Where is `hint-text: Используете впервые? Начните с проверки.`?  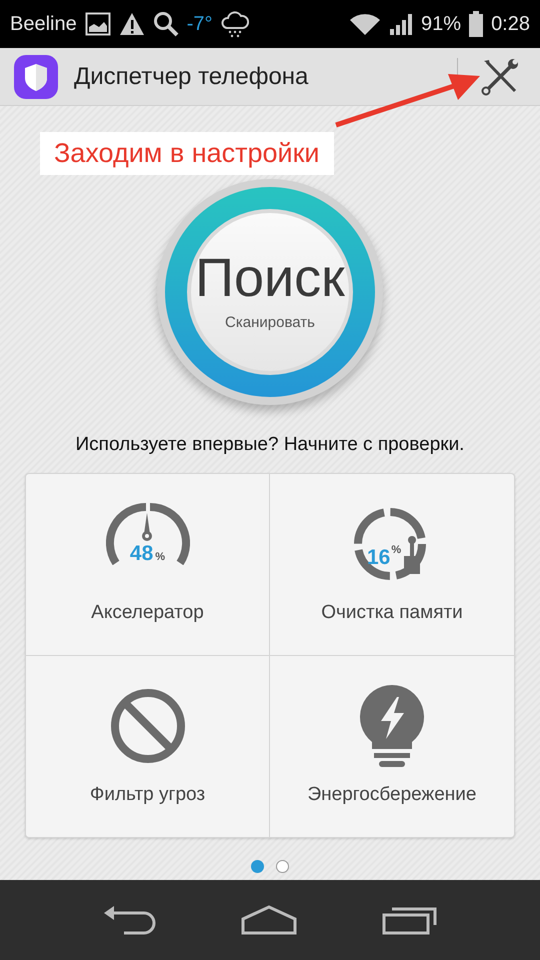 hint-text: Используете впервые? Начните с проверки. is located at coordinates (270, 444).